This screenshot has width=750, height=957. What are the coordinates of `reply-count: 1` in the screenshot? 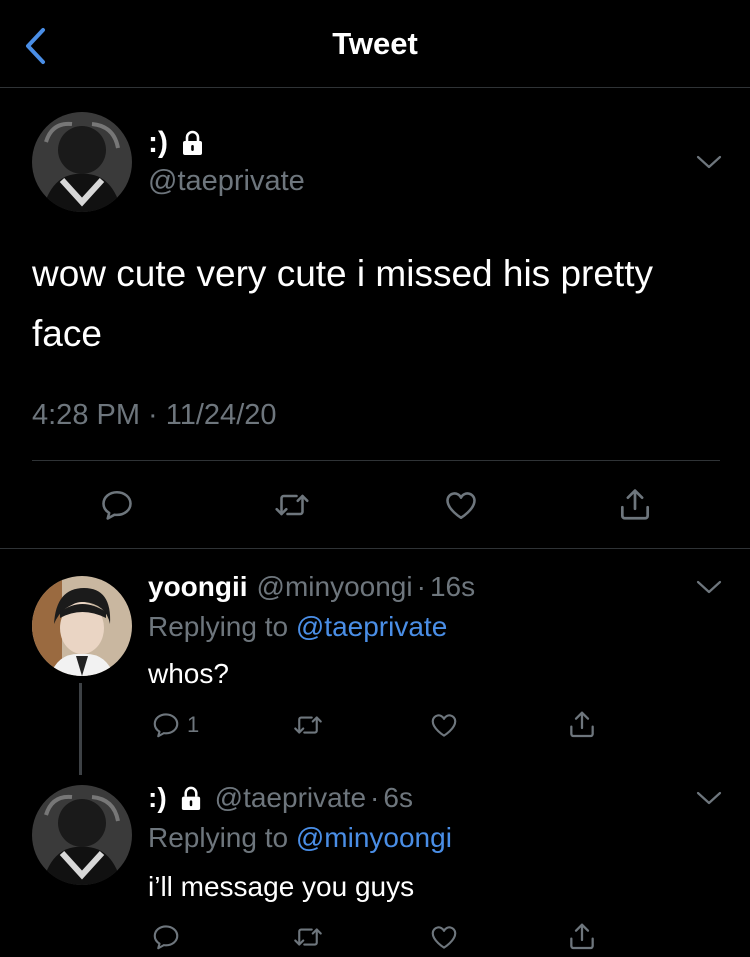 It's located at (193, 724).